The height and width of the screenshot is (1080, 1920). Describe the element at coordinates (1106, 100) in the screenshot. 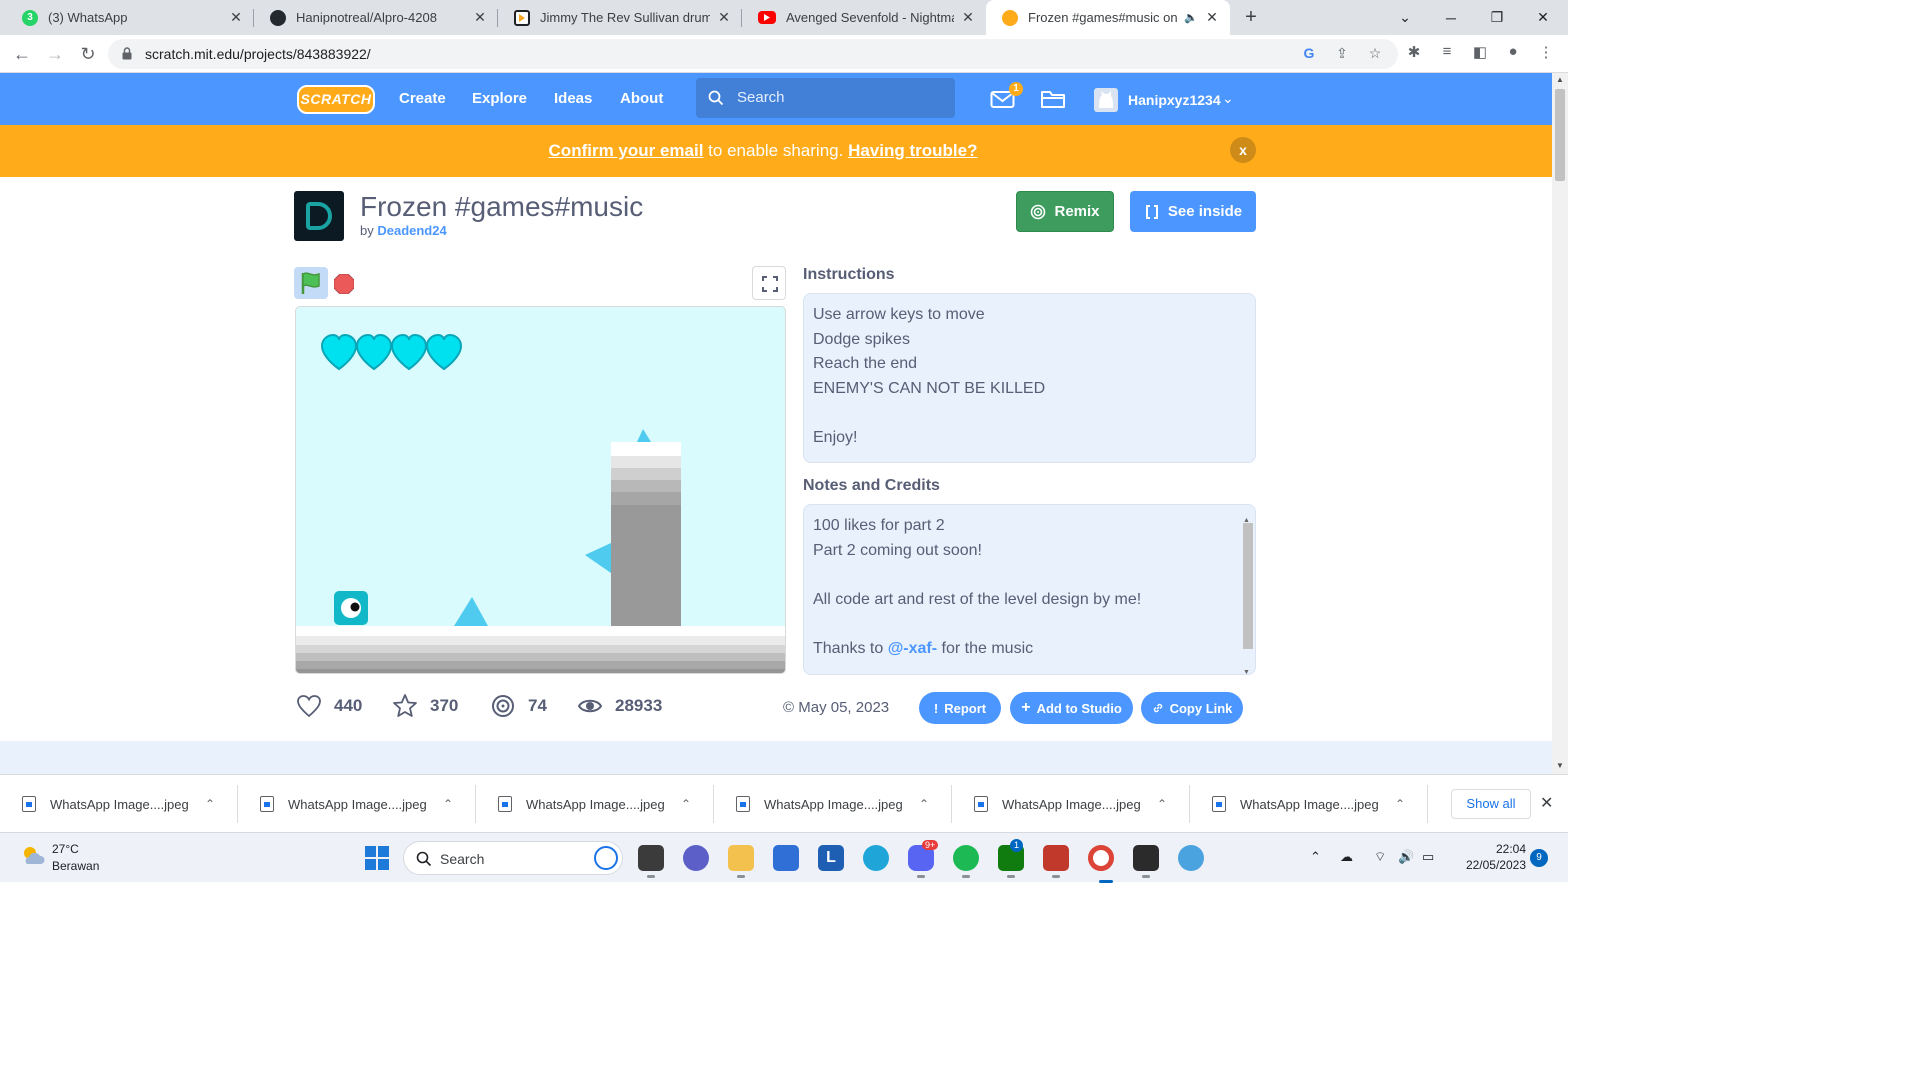

I see `user-avatar` at that location.